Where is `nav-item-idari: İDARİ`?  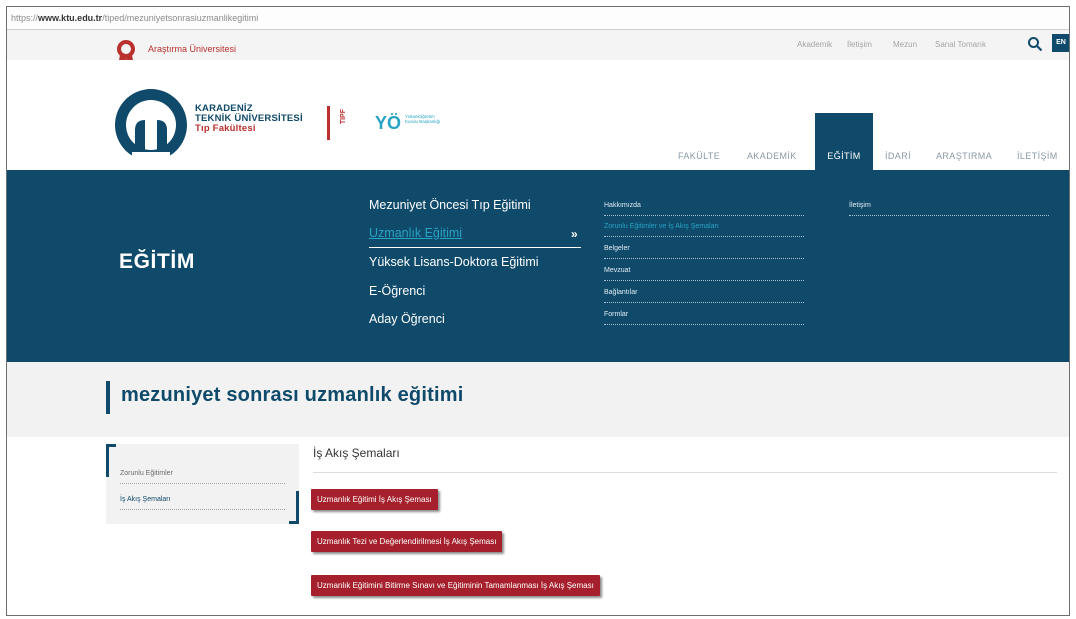 nav-item-idari: İDARİ is located at coordinates (898, 144).